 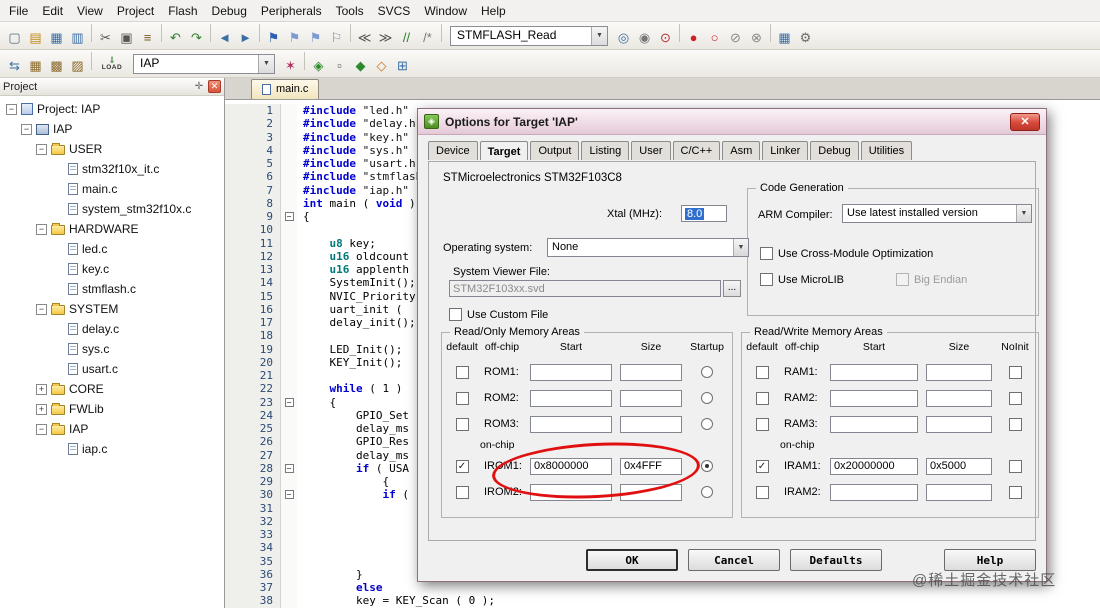 I want to click on tree-item-user: − USER, so click(x=112, y=149).